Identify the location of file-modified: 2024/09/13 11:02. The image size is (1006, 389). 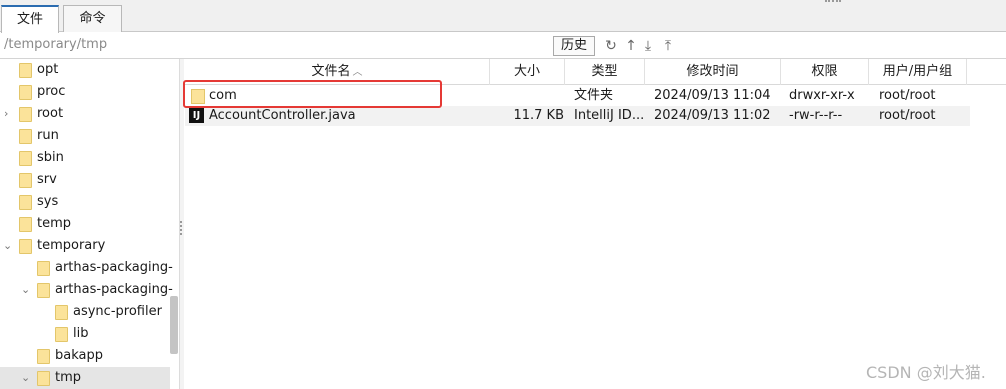
(712, 115).